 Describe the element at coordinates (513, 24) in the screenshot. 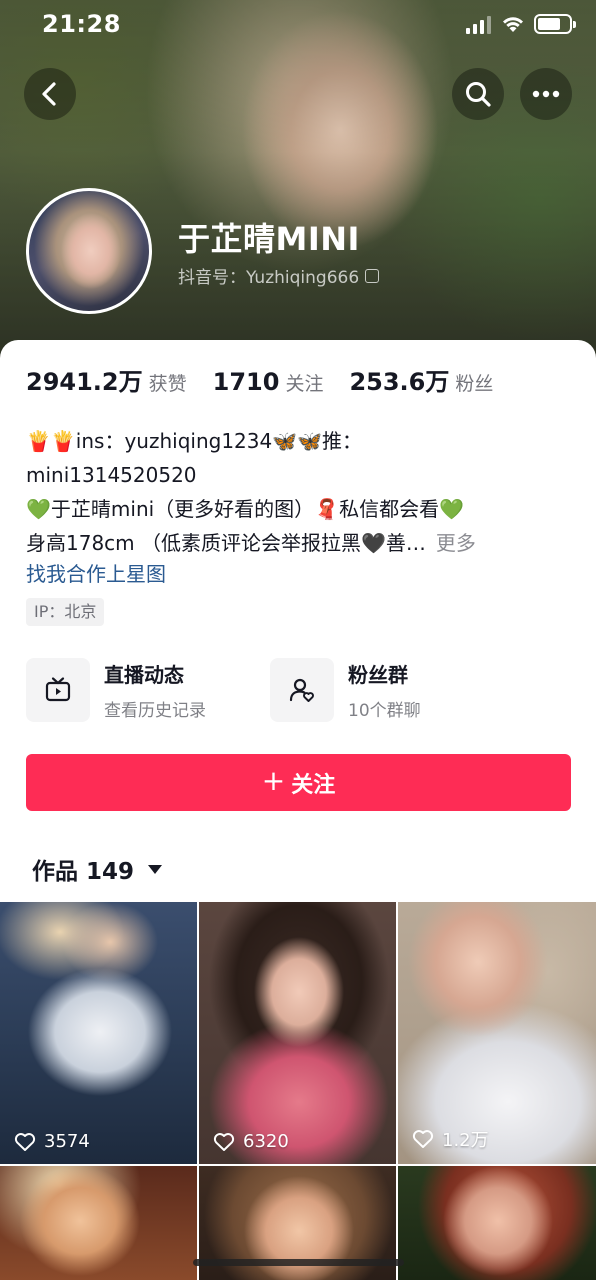

I see `wifi-icon` at that location.